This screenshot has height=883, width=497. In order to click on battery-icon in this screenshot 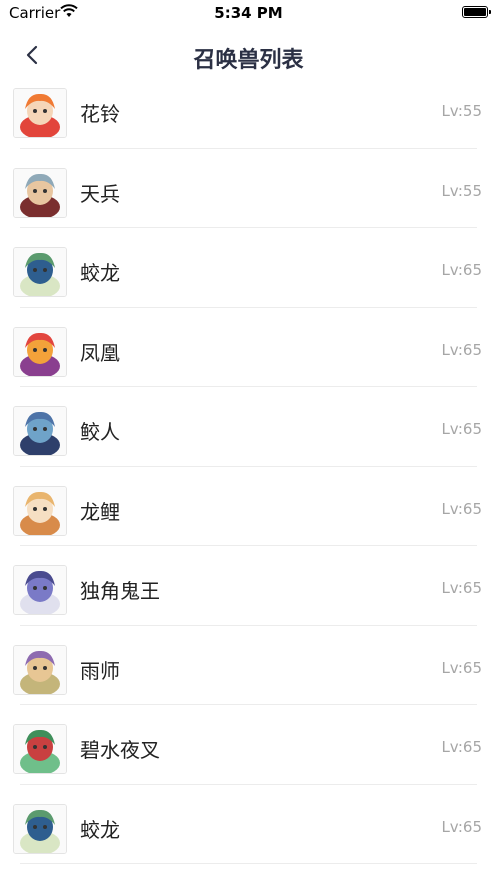, I will do `click(476, 12)`.